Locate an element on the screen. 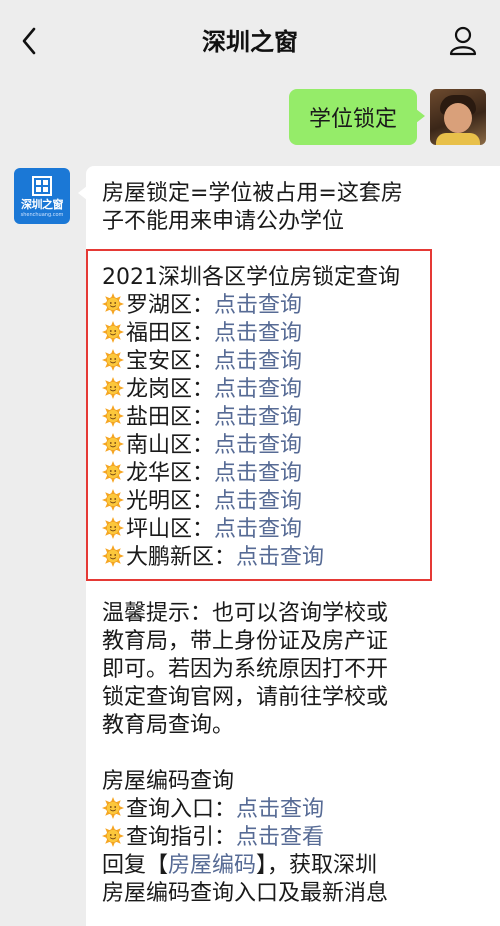  page-title: 深圳之窗 is located at coordinates (250, 42).